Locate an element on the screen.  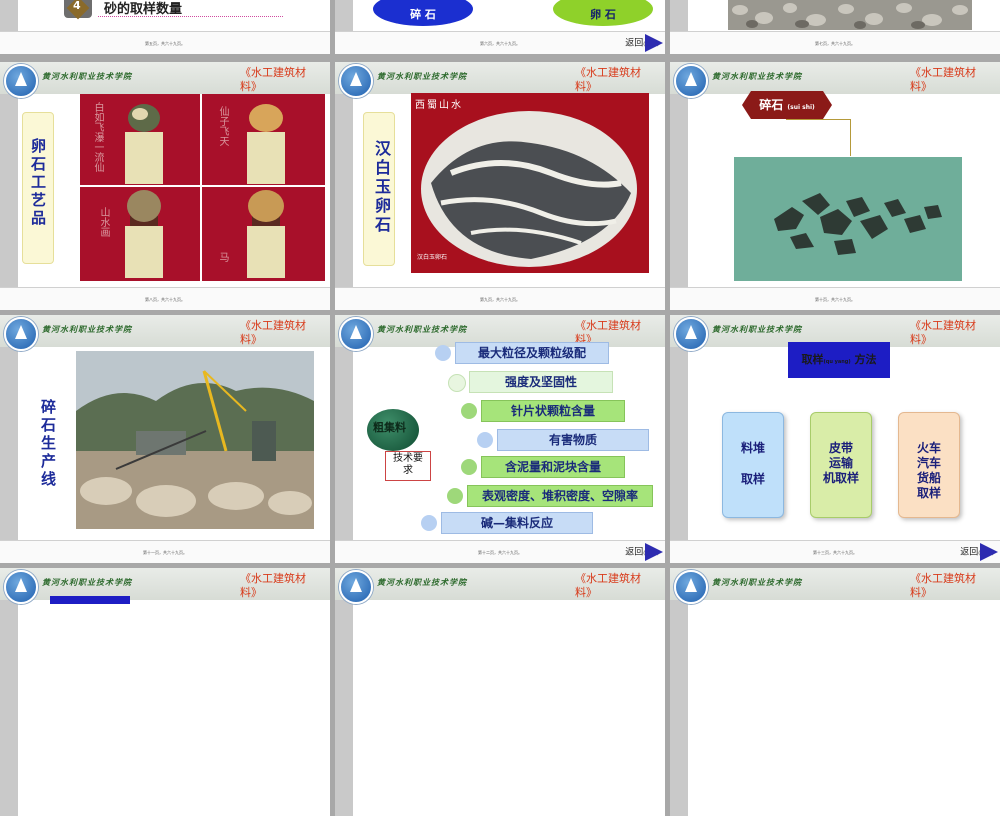
requirement-item: 强度及坚固性 is located at coordinates (541, 382).